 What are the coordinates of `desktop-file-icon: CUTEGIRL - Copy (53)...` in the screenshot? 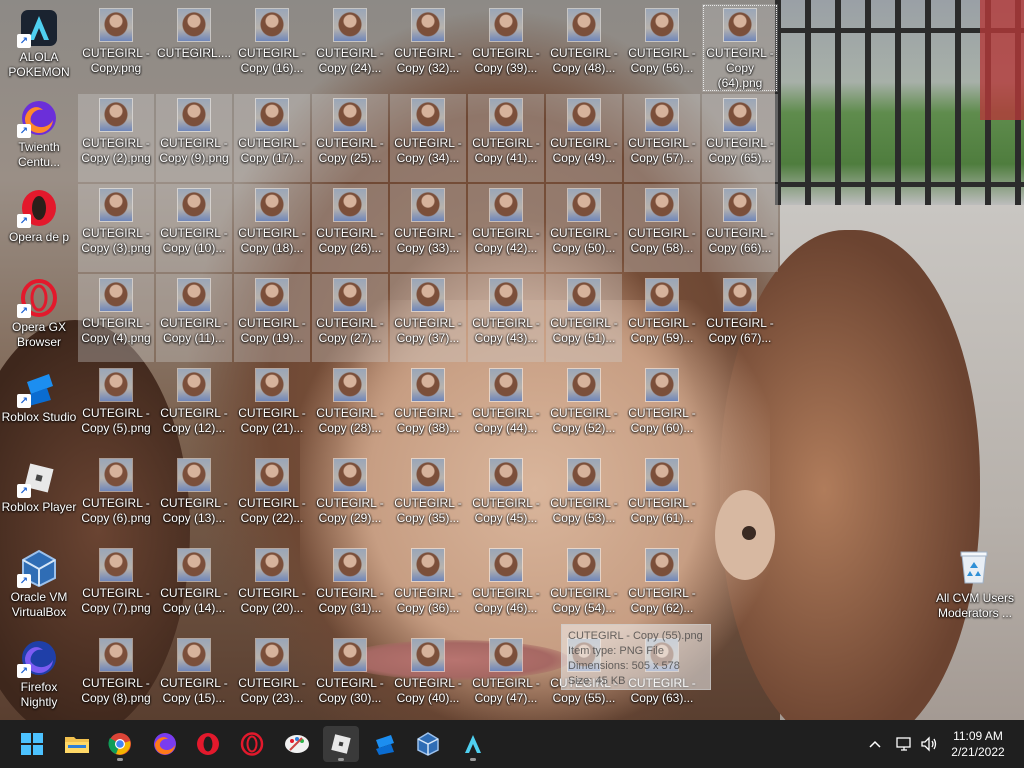 It's located at (584, 498).